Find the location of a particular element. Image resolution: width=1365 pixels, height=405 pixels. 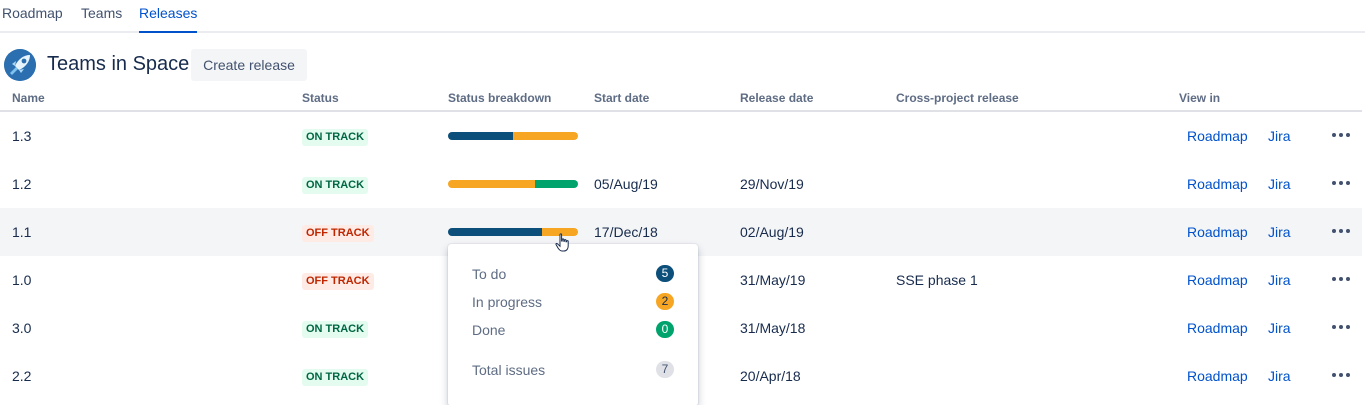

popup-row-done: Done 0 is located at coordinates (573, 330).